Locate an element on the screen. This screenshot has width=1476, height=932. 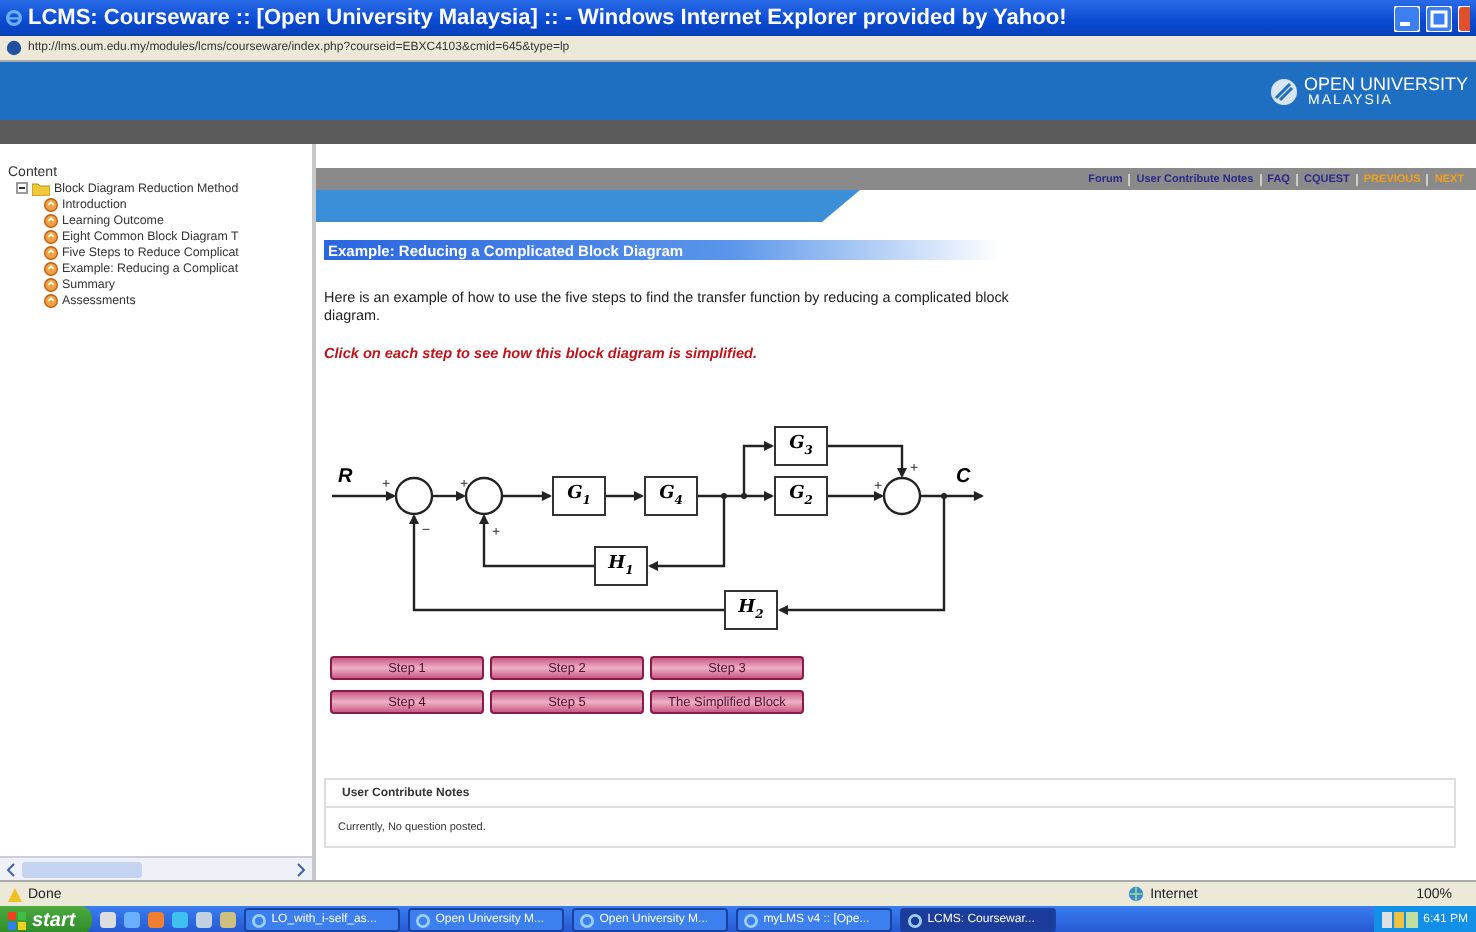
minimize-icon is located at coordinates (1407, 18).